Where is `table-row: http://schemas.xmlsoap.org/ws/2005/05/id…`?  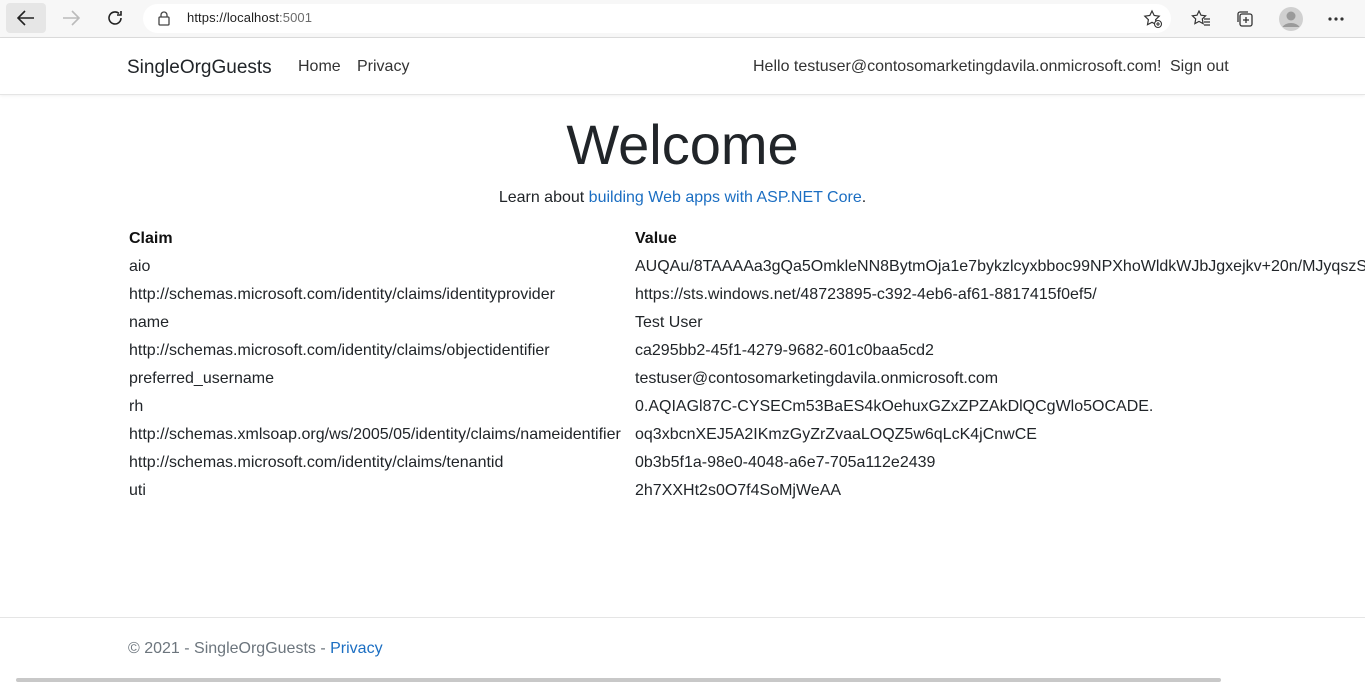 table-row: http://schemas.xmlsoap.org/ws/2005/05/id… is located at coordinates (747, 440).